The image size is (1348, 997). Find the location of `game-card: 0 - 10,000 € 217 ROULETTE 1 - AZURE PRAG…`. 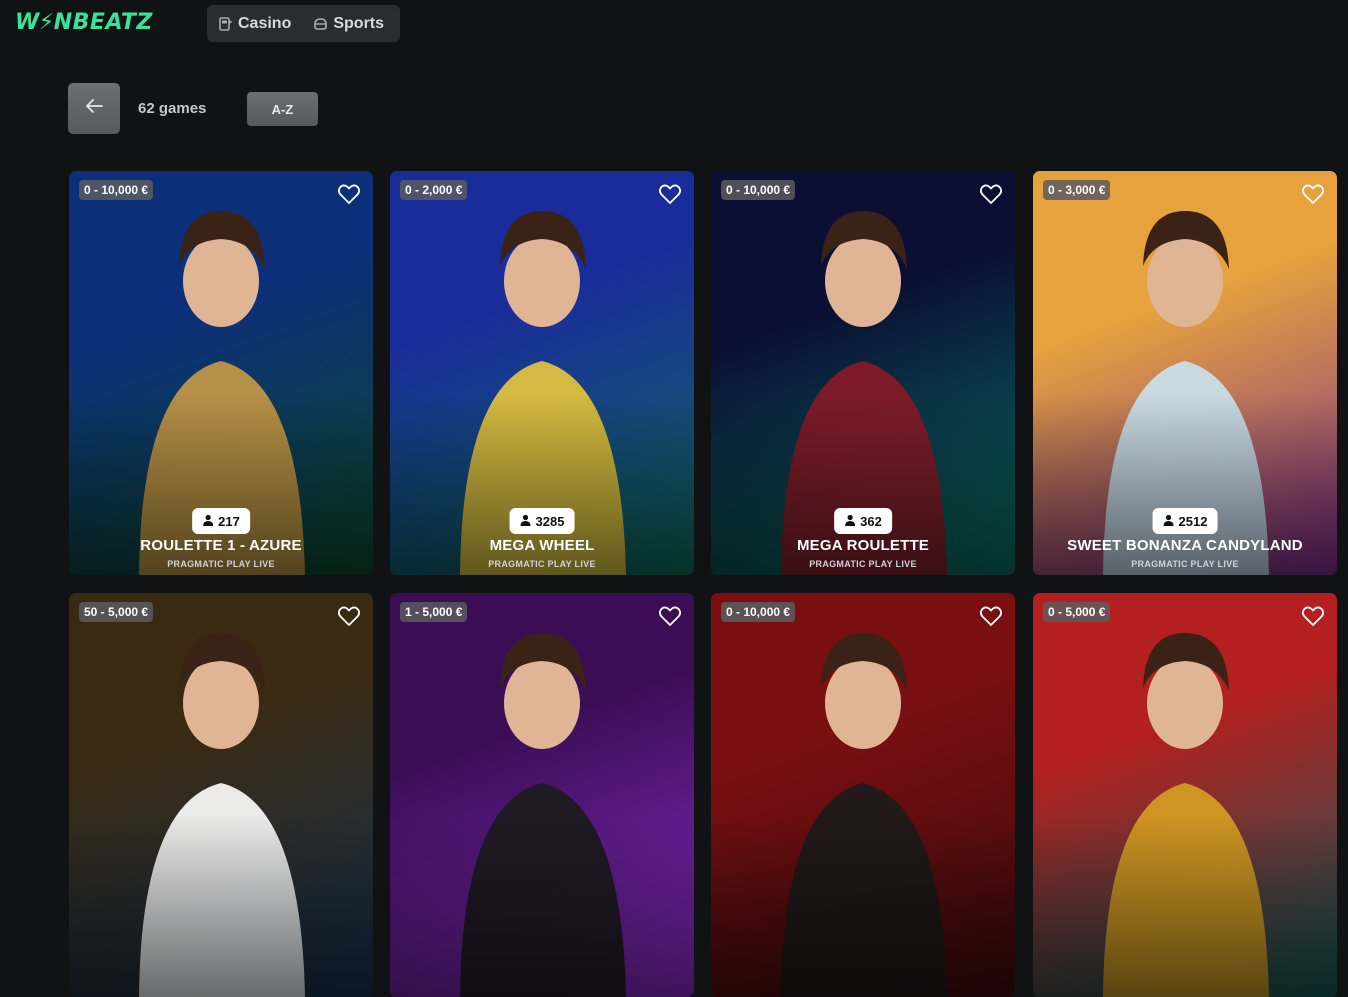

game-card: 0 - 10,000 € 217 ROULETTE 1 - AZURE PRAG… is located at coordinates (221, 373).